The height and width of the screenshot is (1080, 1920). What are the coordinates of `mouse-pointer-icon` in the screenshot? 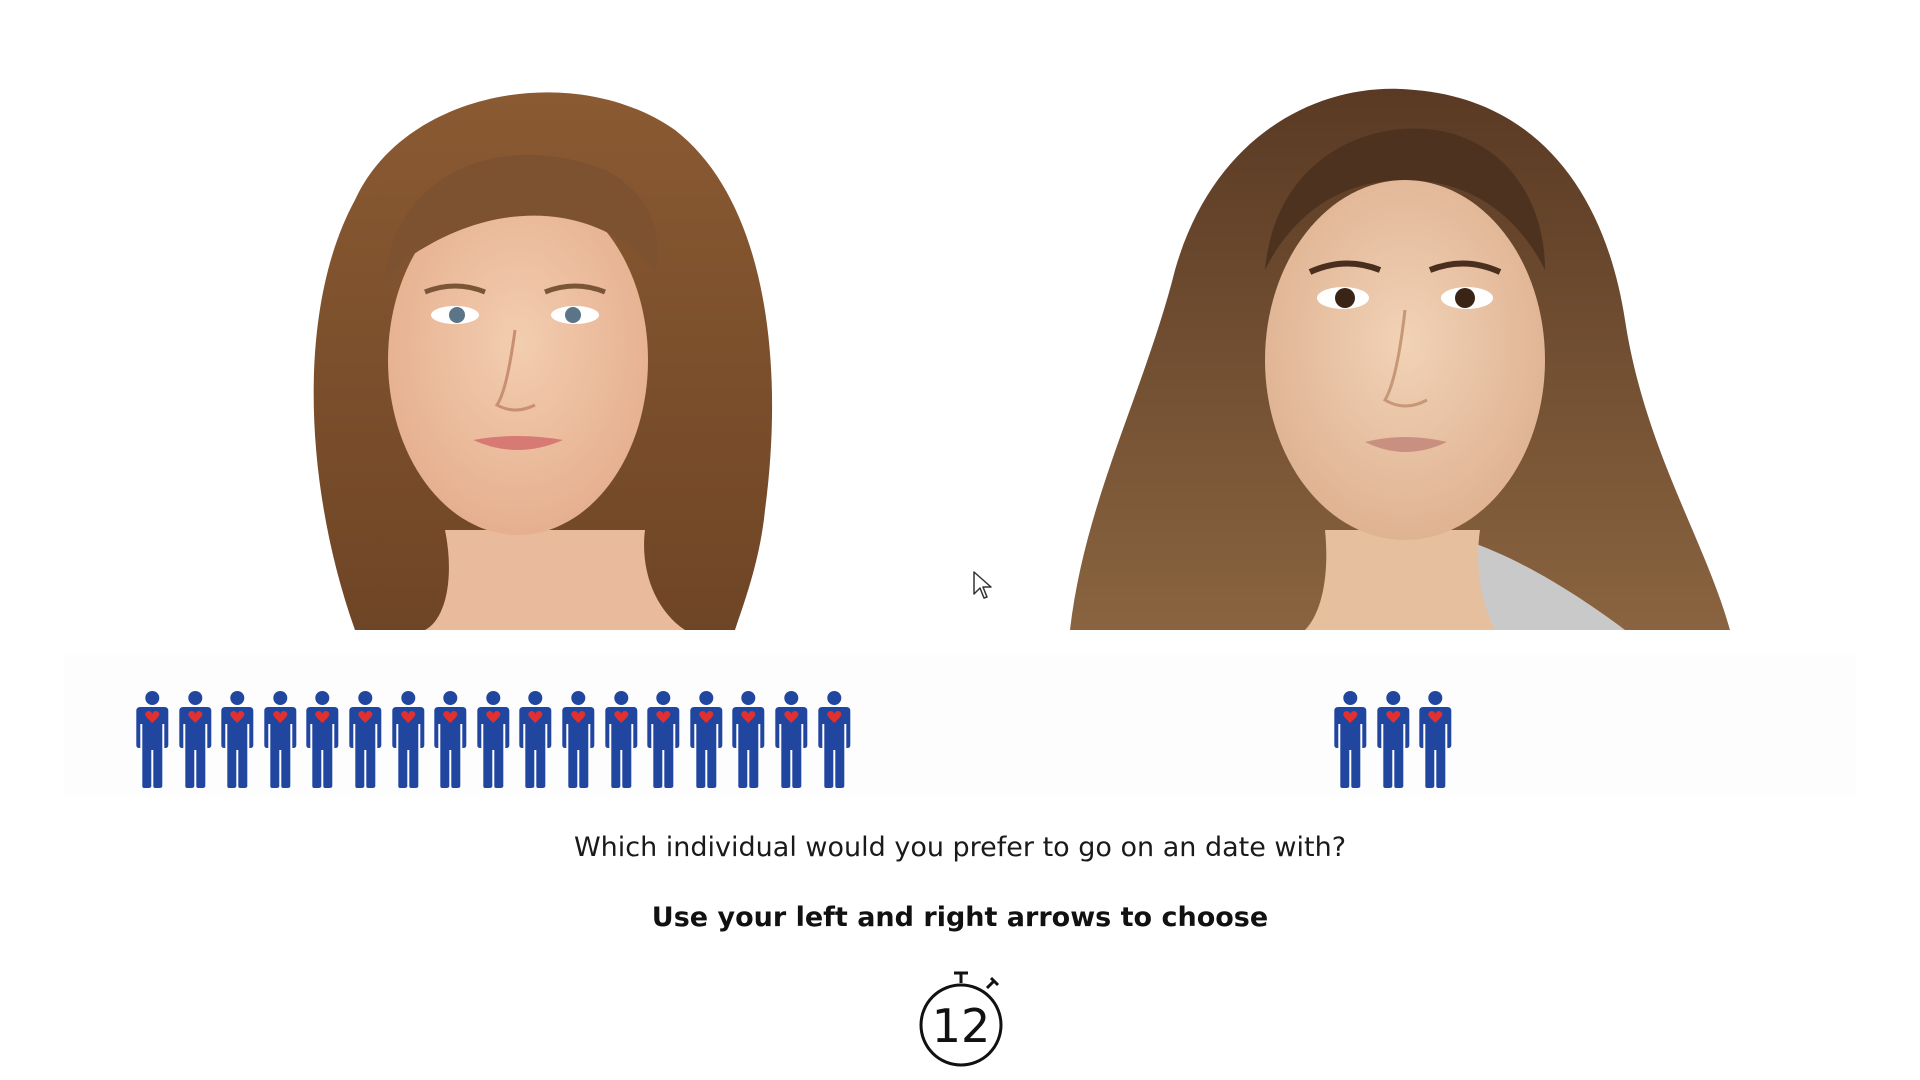 It's located at (983, 586).